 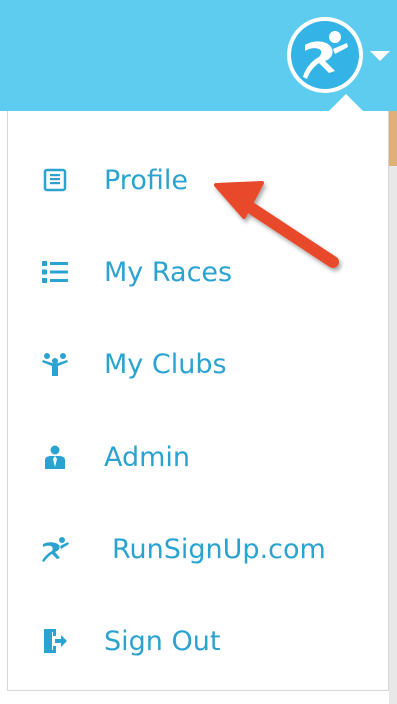 I want to click on menu-item-label: My Clubs, so click(x=165, y=364).